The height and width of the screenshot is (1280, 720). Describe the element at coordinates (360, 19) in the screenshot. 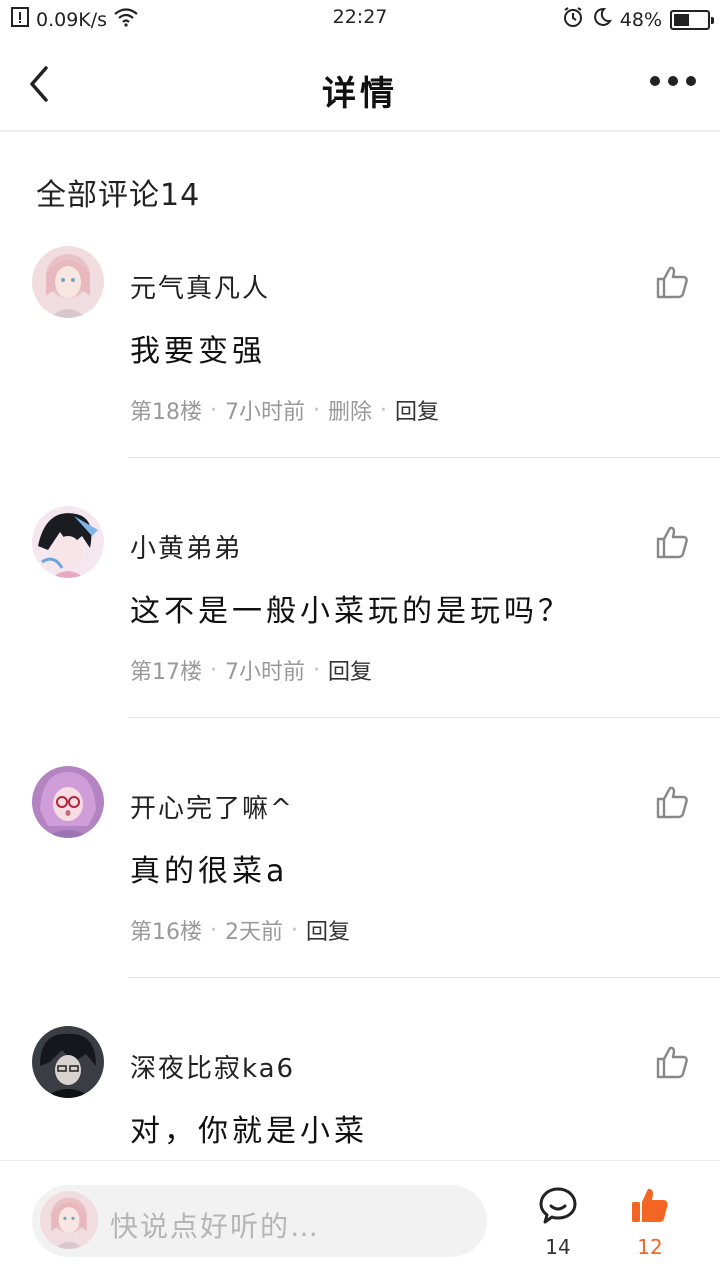

I see `status-bar: 0.09K/s 22:27 48%` at that location.